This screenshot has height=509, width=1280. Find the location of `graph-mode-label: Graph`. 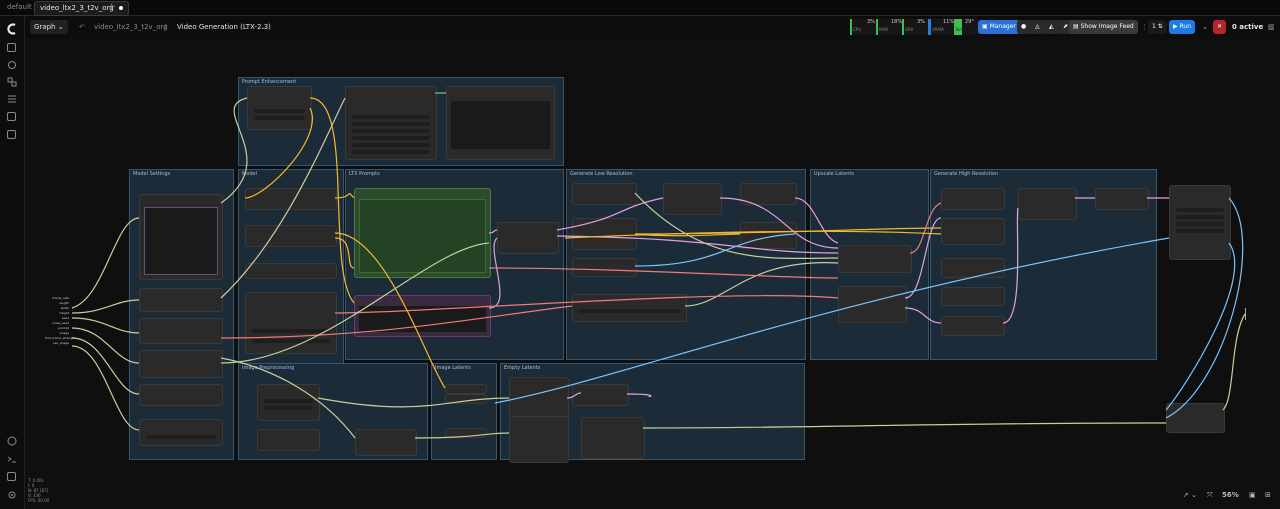

graph-mode-label: Graph is located at coordinates (45, 27).